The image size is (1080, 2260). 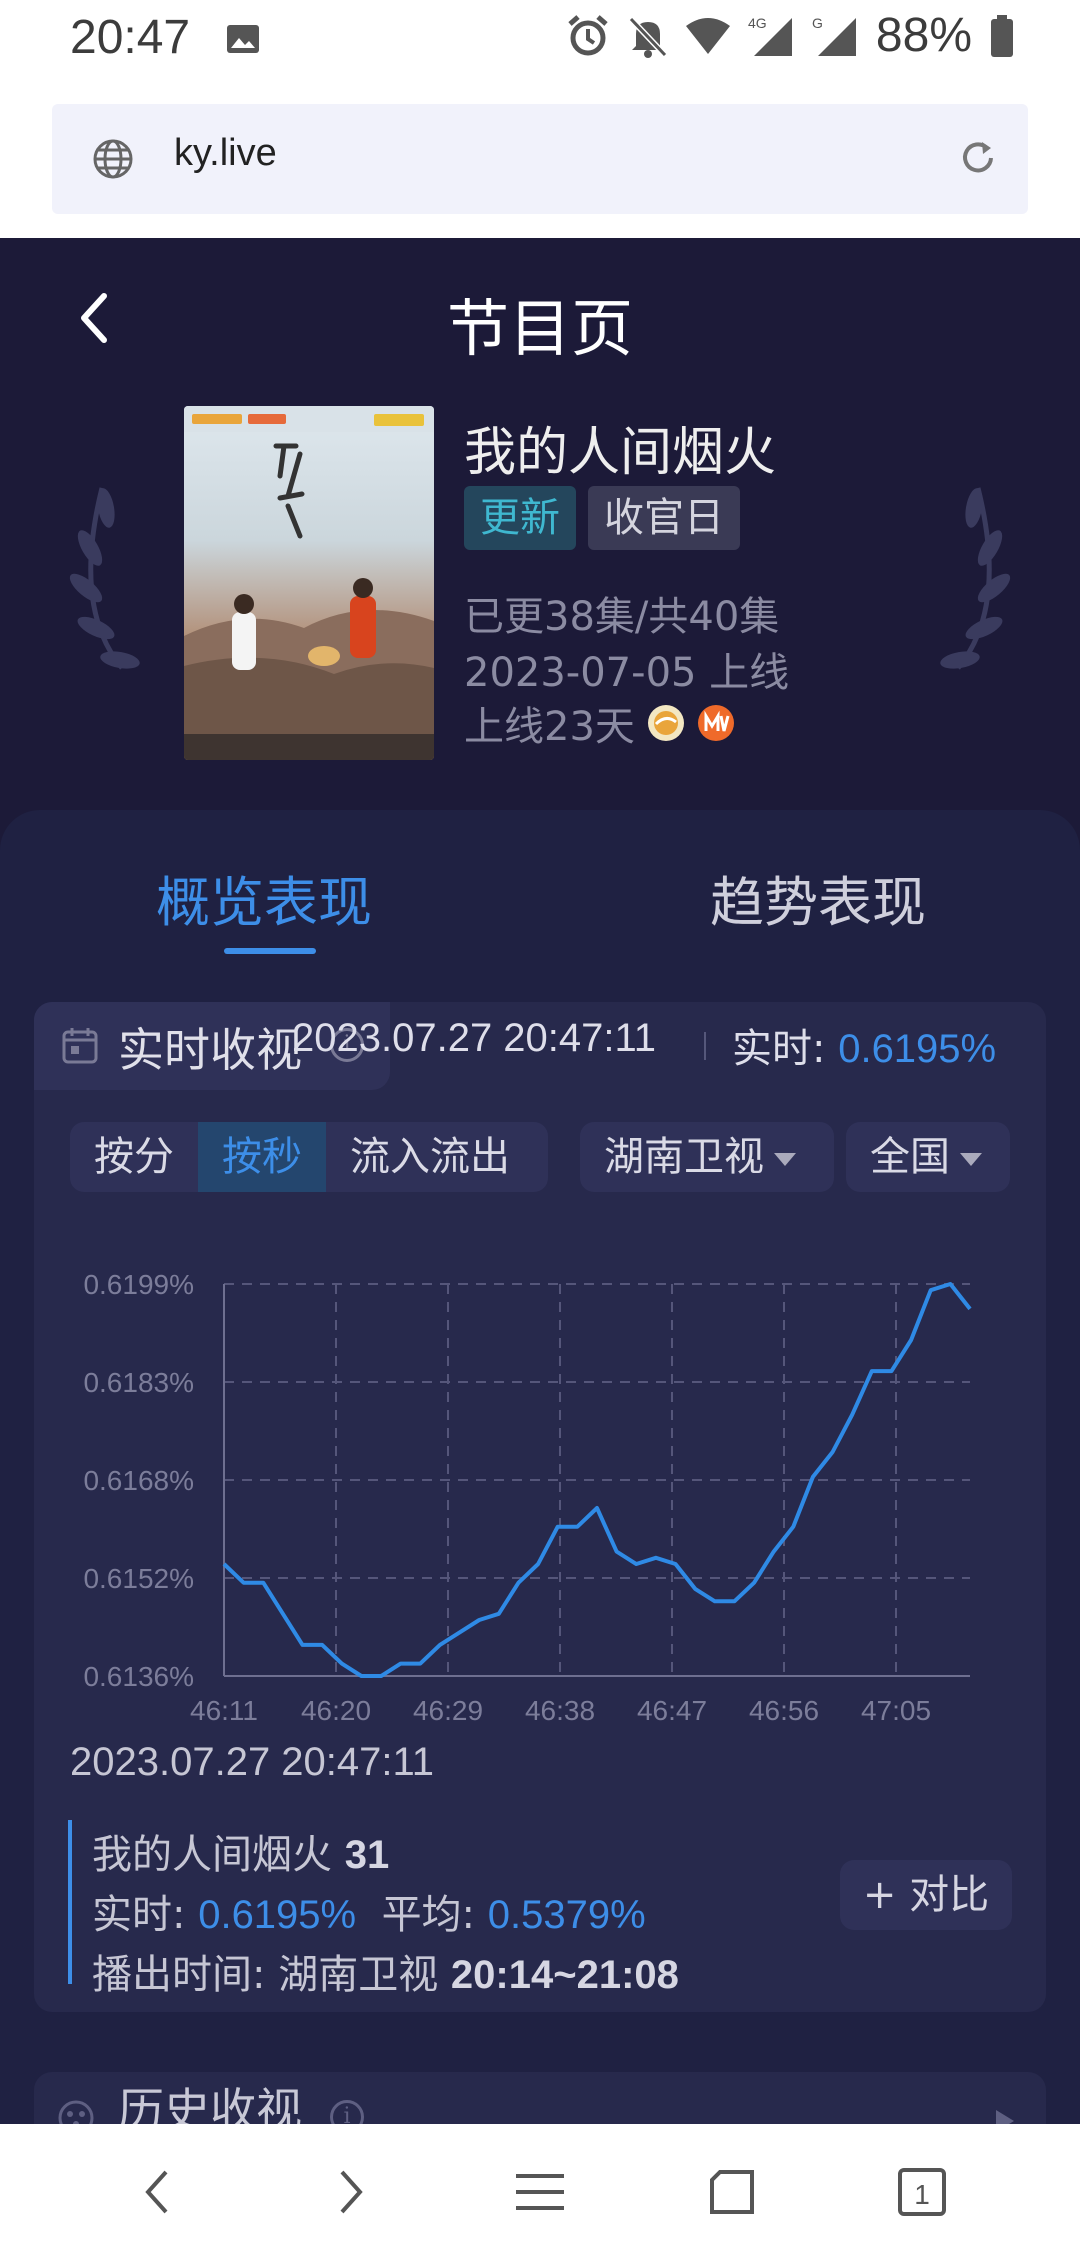 I want to click on poster-art, so click(x=309, y=583).